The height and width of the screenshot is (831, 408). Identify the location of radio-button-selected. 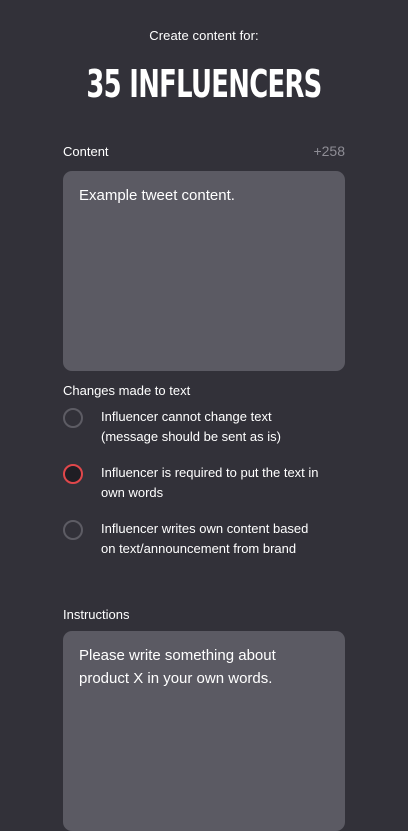
(73, 474).